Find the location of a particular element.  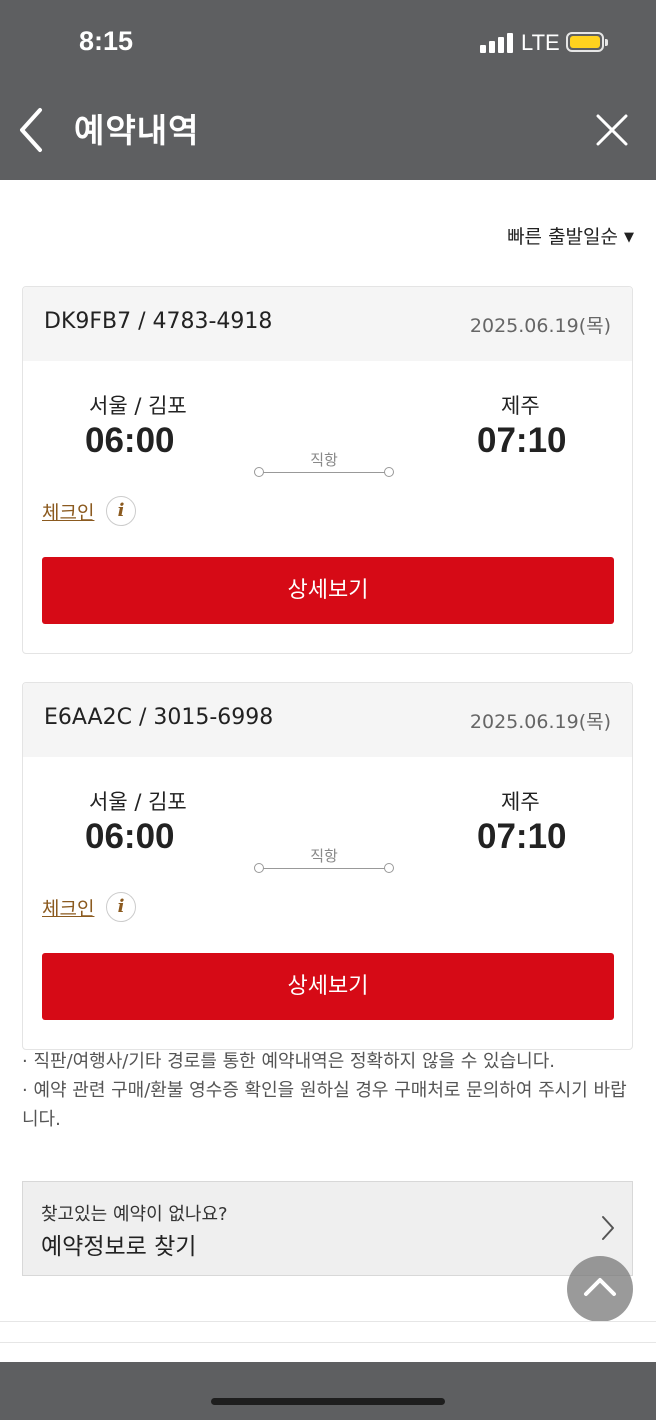

chevron-up-icon is located at coordinates (600, 1287).